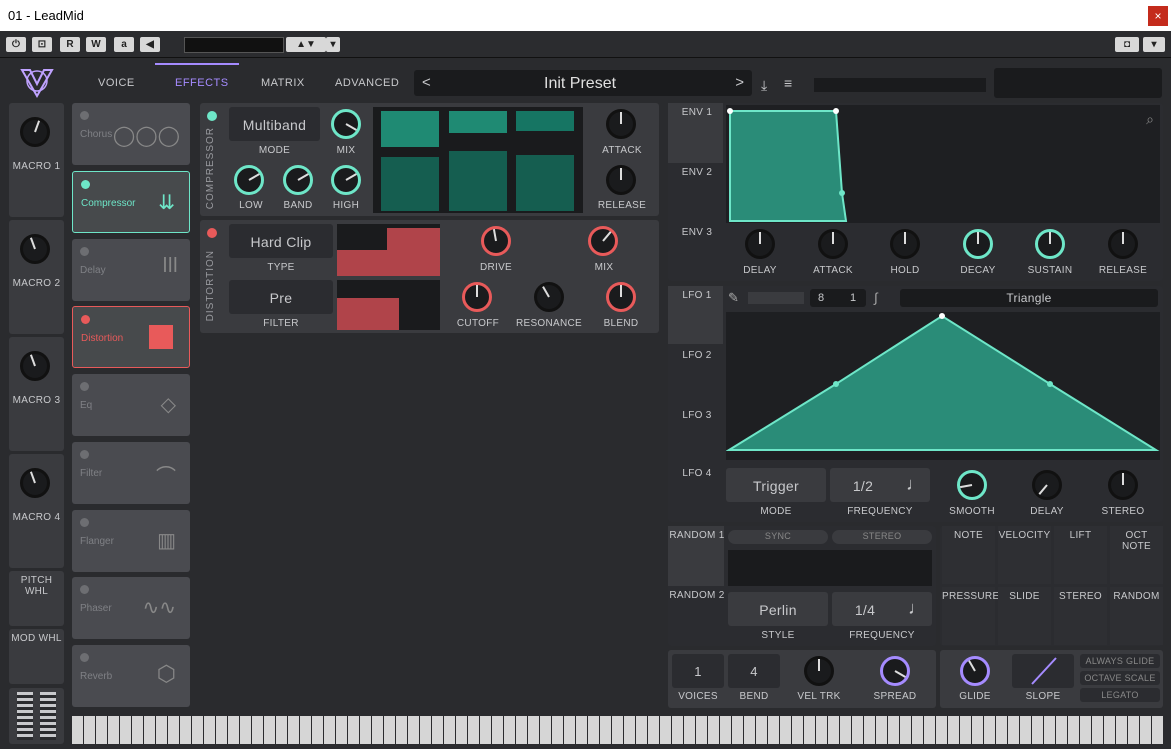 This screenshot has width=1171, height=749. What do you see at coordinates (970, 616) in the screenshot?
I see `mod-source-pressure: PRESSURE` at bounding box center [970, 616].